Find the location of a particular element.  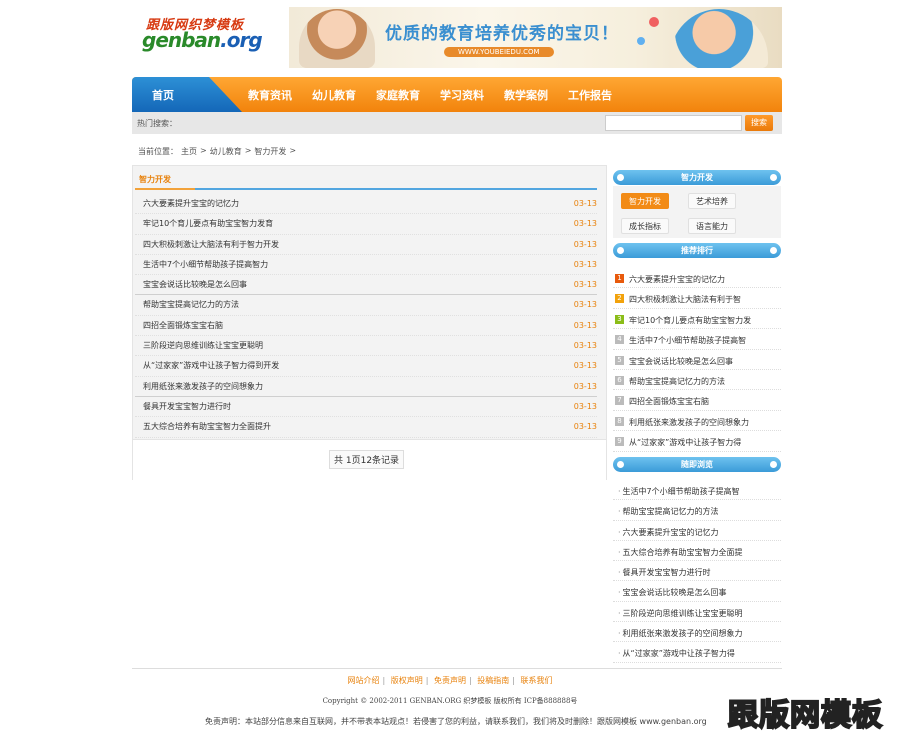

random-item: 帮助宝宝提高记忆力的方法 is located at coordinates (697, 510).